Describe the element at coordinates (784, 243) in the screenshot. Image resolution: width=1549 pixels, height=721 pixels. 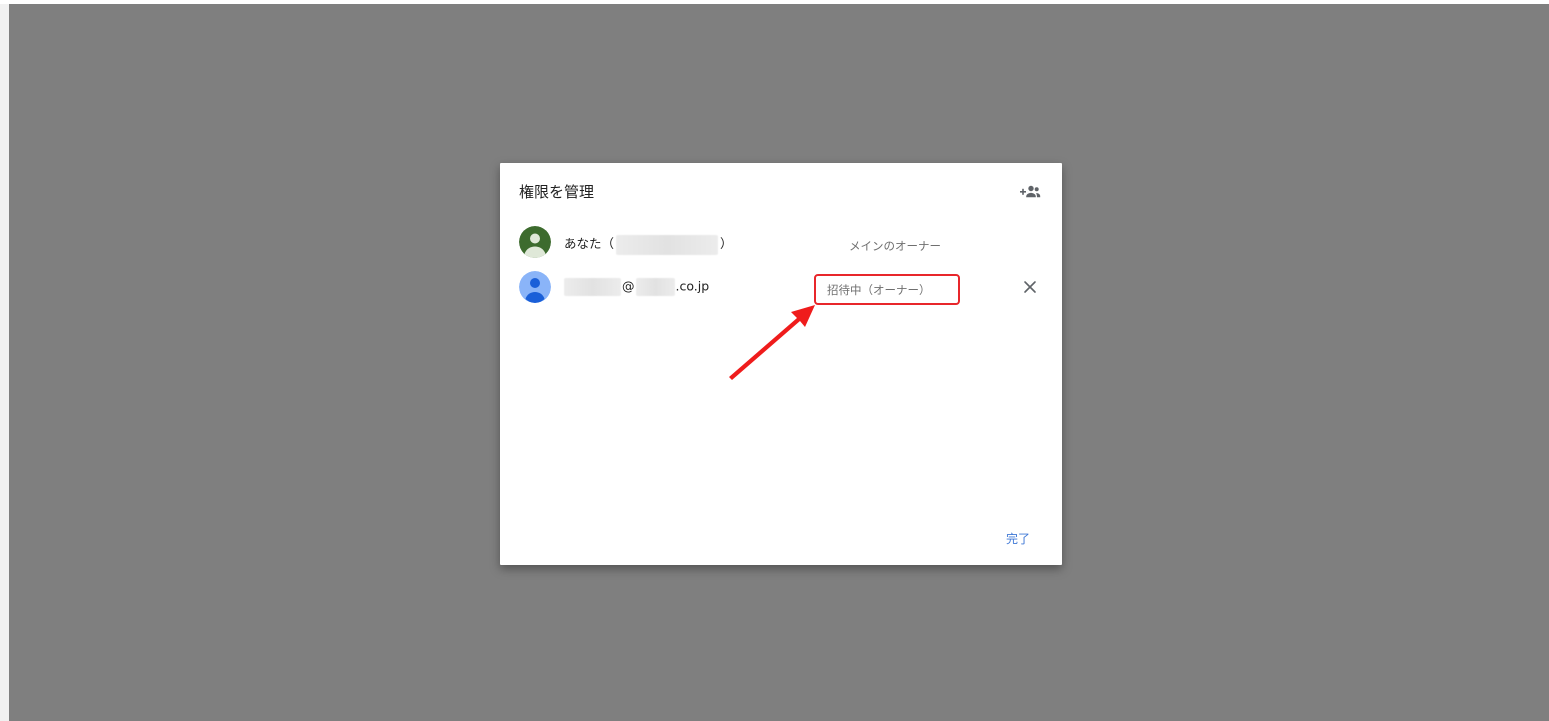
I see `permission-row-owner: あなた（ ） メインのオーナー` at that location.